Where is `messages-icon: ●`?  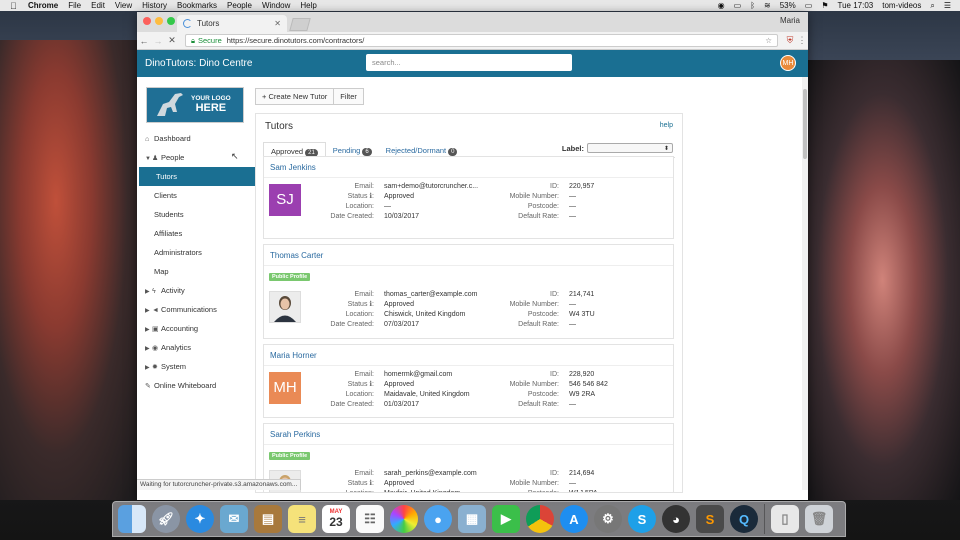 messages-icon: ● is located at coordinates (438, 519).